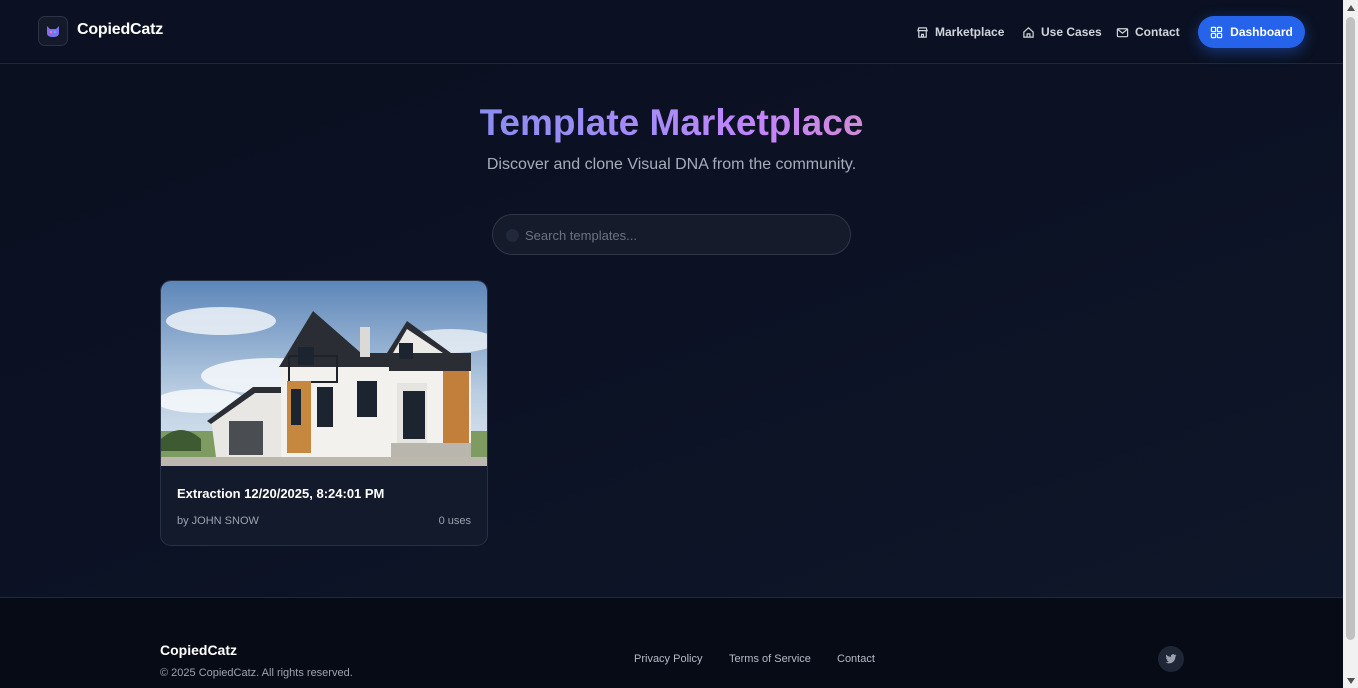  I want to click on nav-marketplace-label: Marketplace, so click(970, 32).